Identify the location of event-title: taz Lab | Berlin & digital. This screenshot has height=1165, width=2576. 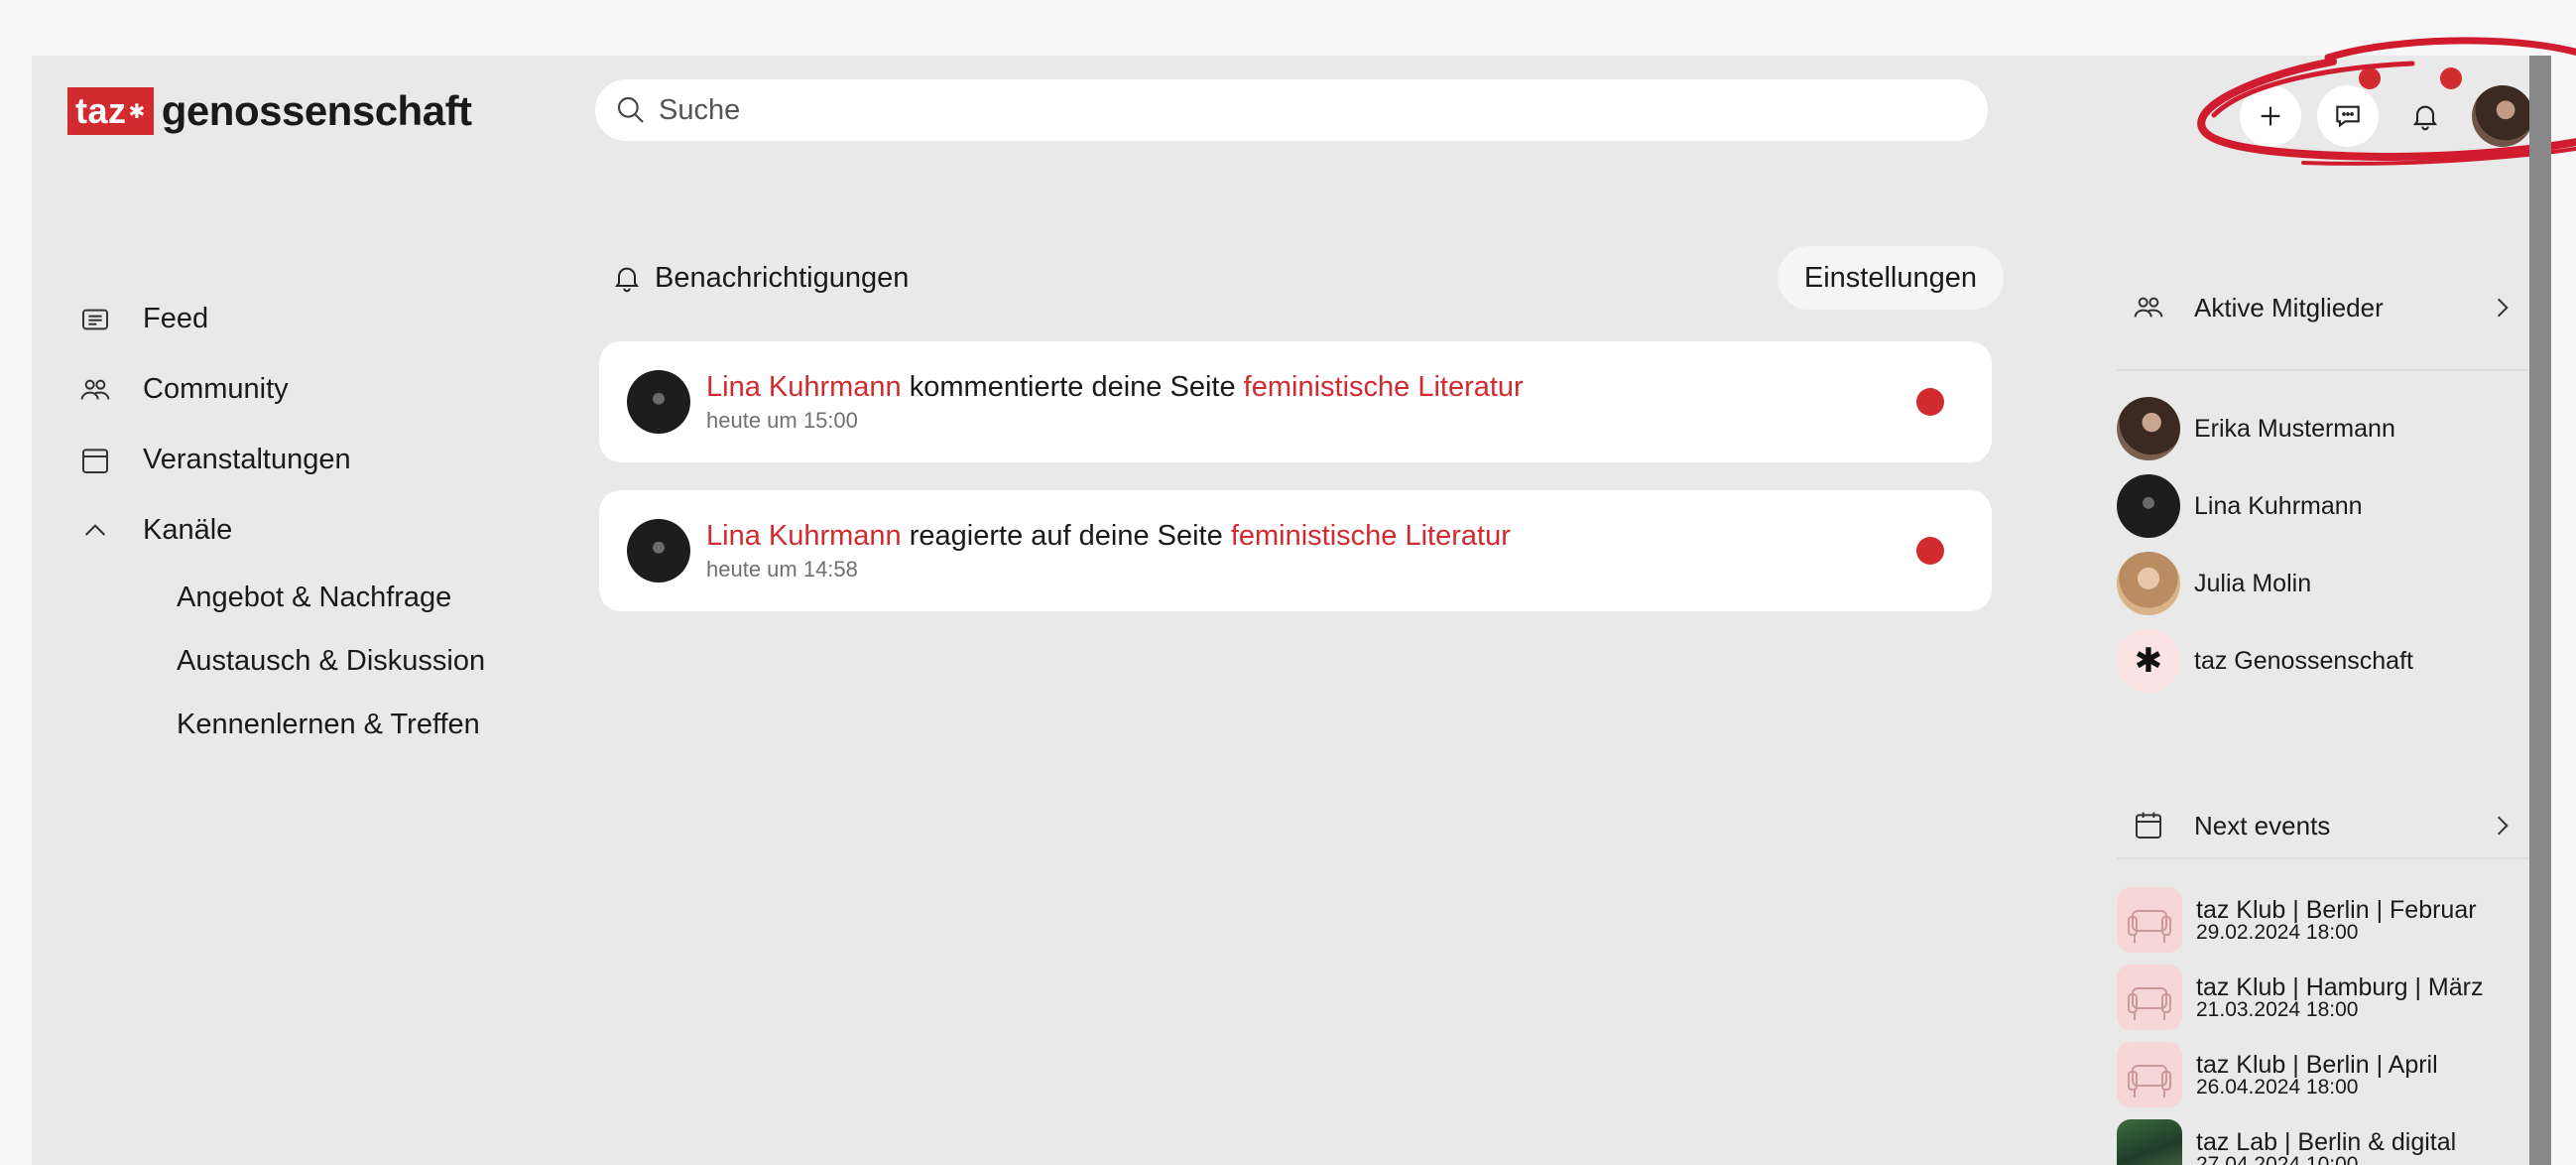
(2326, 1142).